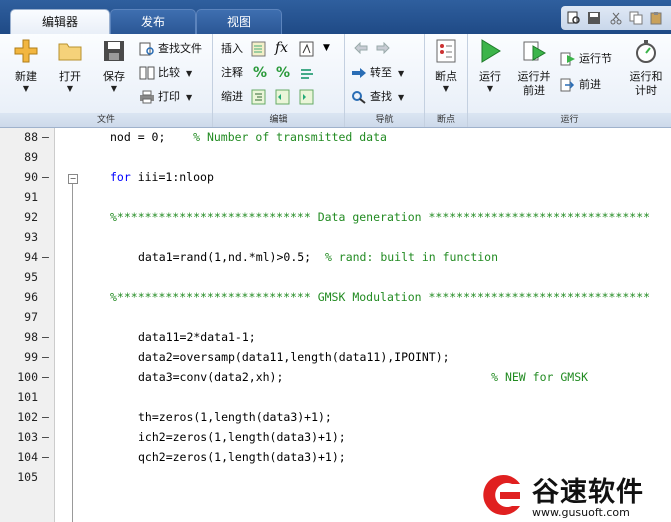 This screenshot has width=671, height=522. What do you see at coordinates (259, 97) in the screenshot?
I see `smart-indent-icon` at bounding box center [259, 97].